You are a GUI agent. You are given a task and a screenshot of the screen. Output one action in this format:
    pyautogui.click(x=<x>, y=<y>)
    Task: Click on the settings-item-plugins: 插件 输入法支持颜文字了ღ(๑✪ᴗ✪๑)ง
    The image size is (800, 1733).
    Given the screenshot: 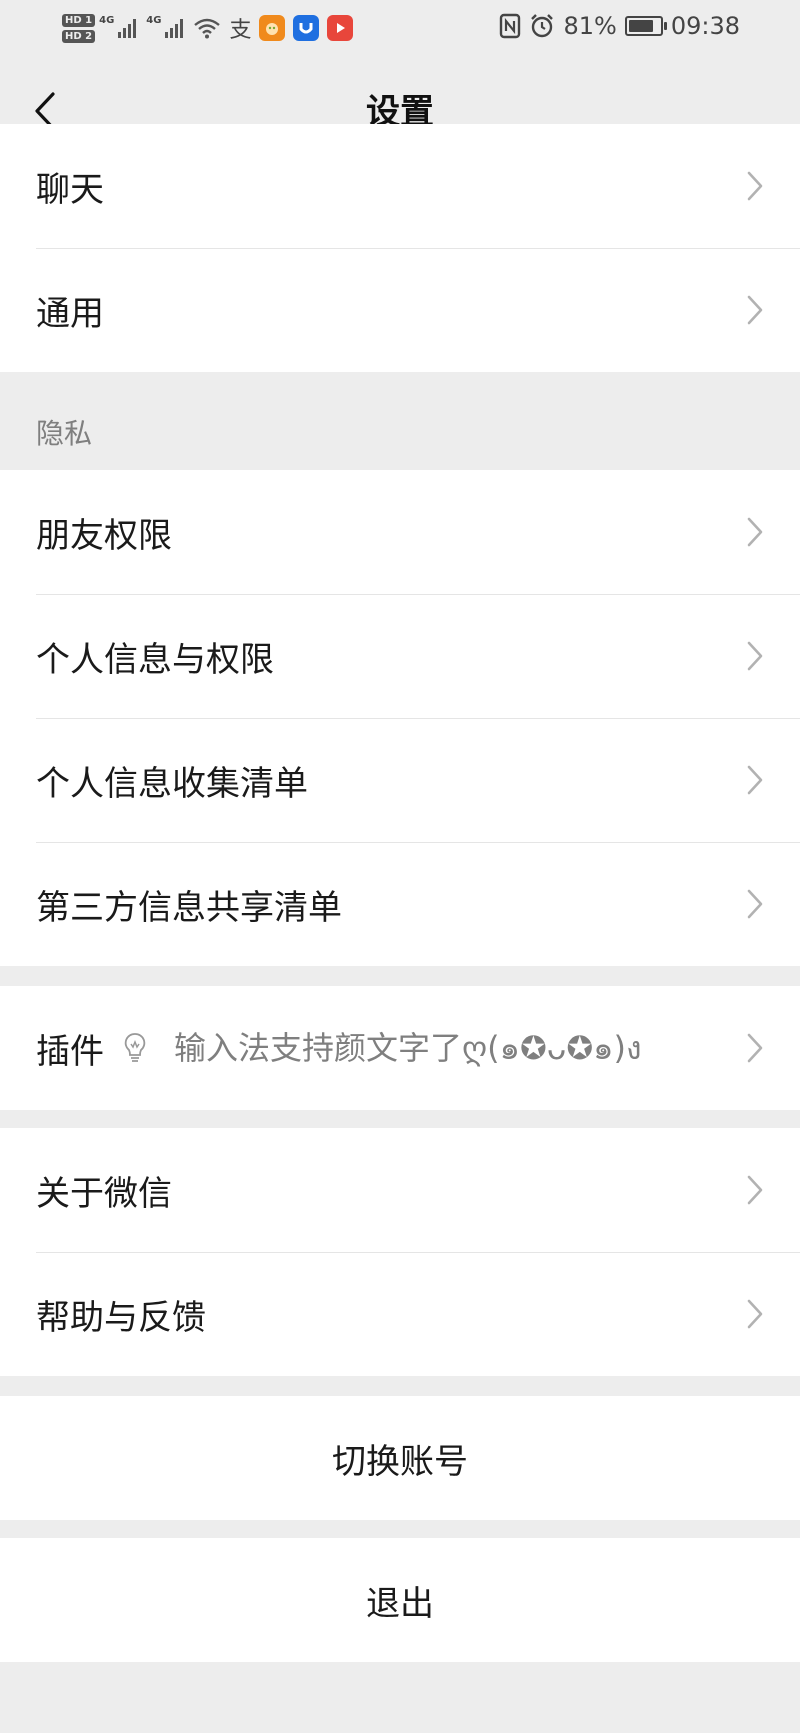 What is the action you would take?
    pyautogui.click(x=400, y=1048)
    